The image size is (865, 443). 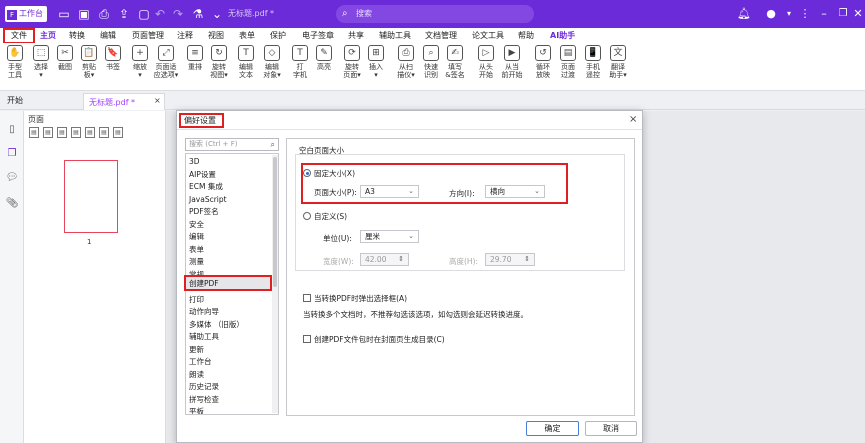 I want to click on typewriter-tool-button: T 打 字机, so click(x=300, y=62).